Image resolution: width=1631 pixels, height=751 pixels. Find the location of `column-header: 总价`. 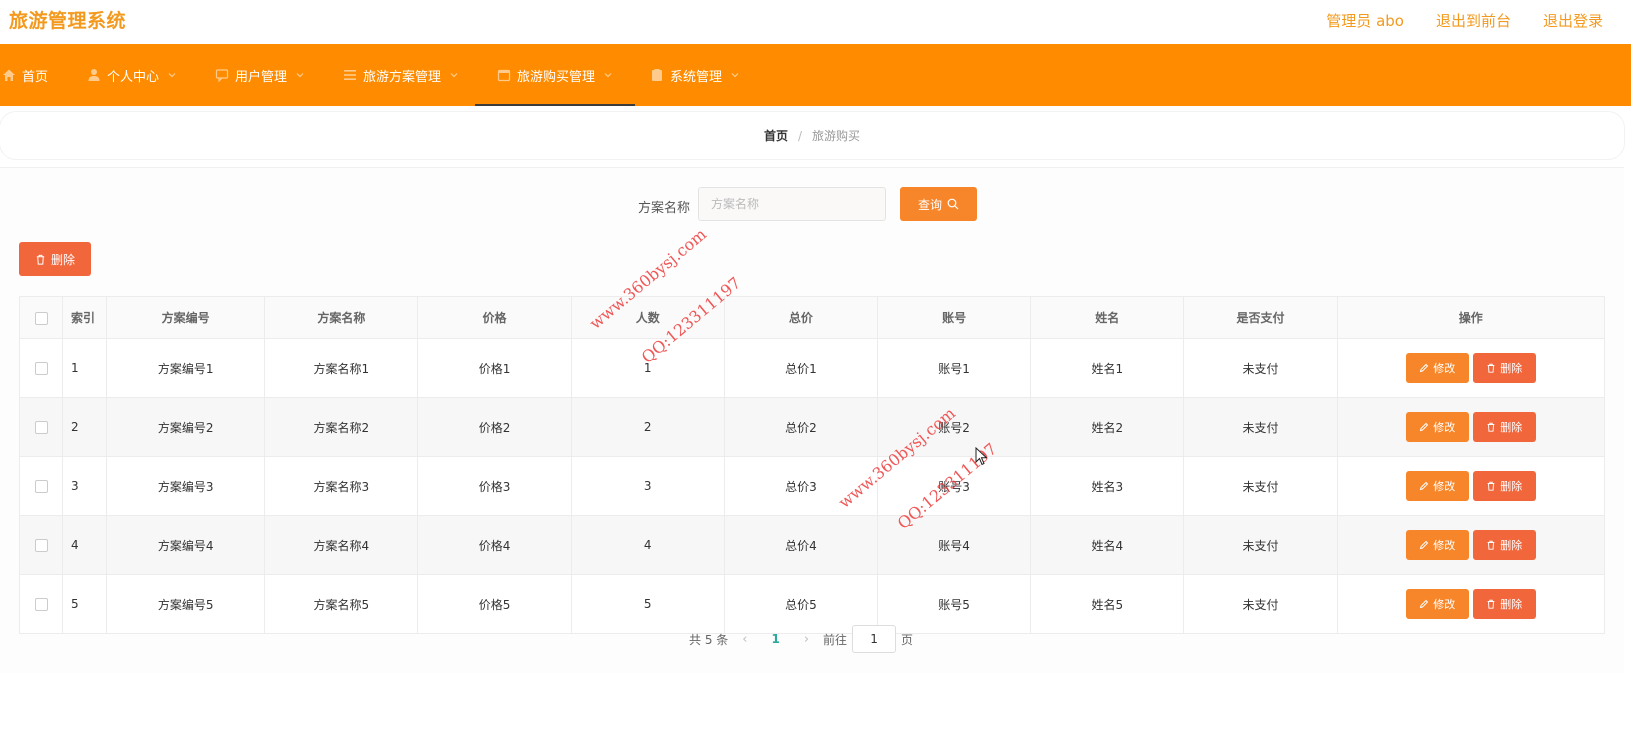

column-header: 总价 is located at coordinates (801, 317).